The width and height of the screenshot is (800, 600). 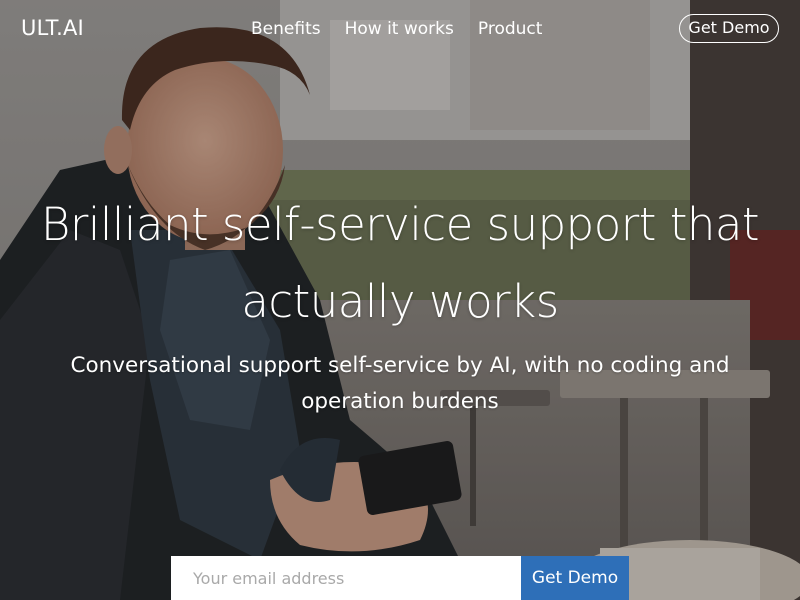 I want to click on email-signup-form: Get Demo, so click(x=400, y=578).